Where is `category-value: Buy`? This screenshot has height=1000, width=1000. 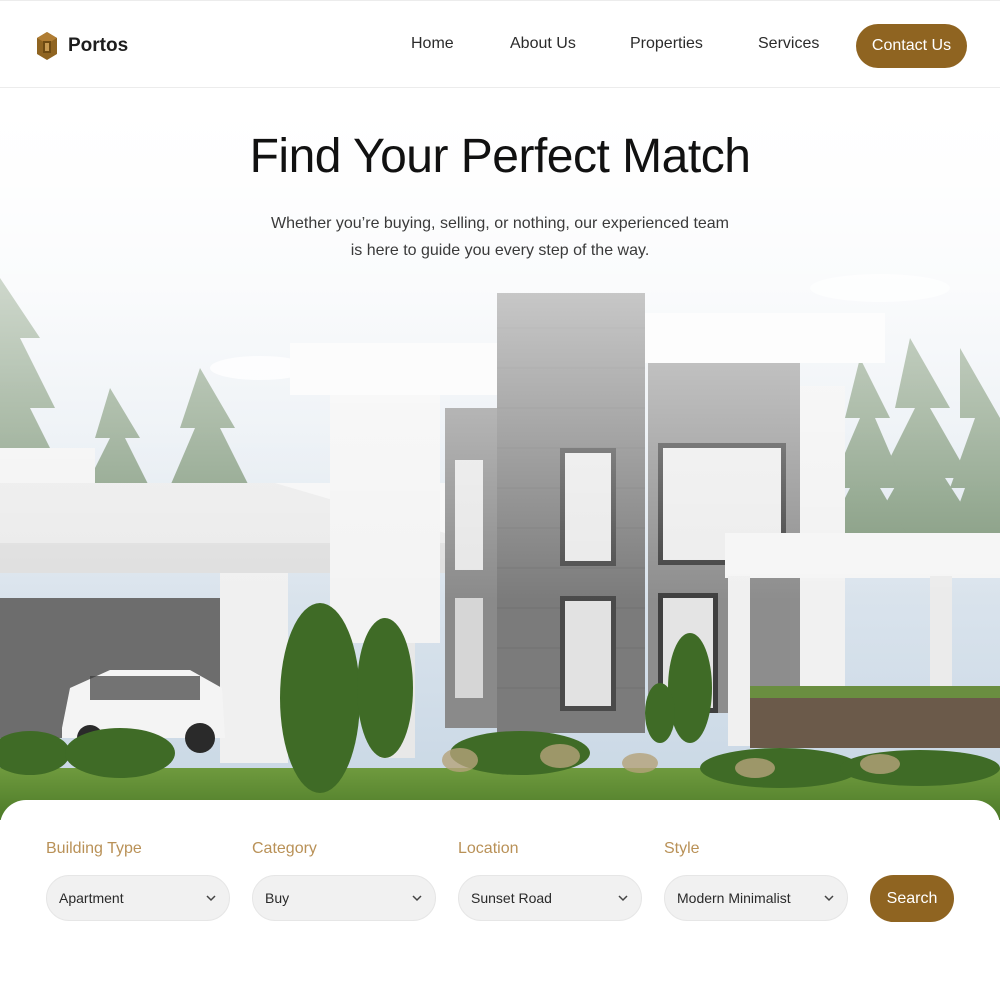
category-value: Buy is located at coordinates (277, 898).